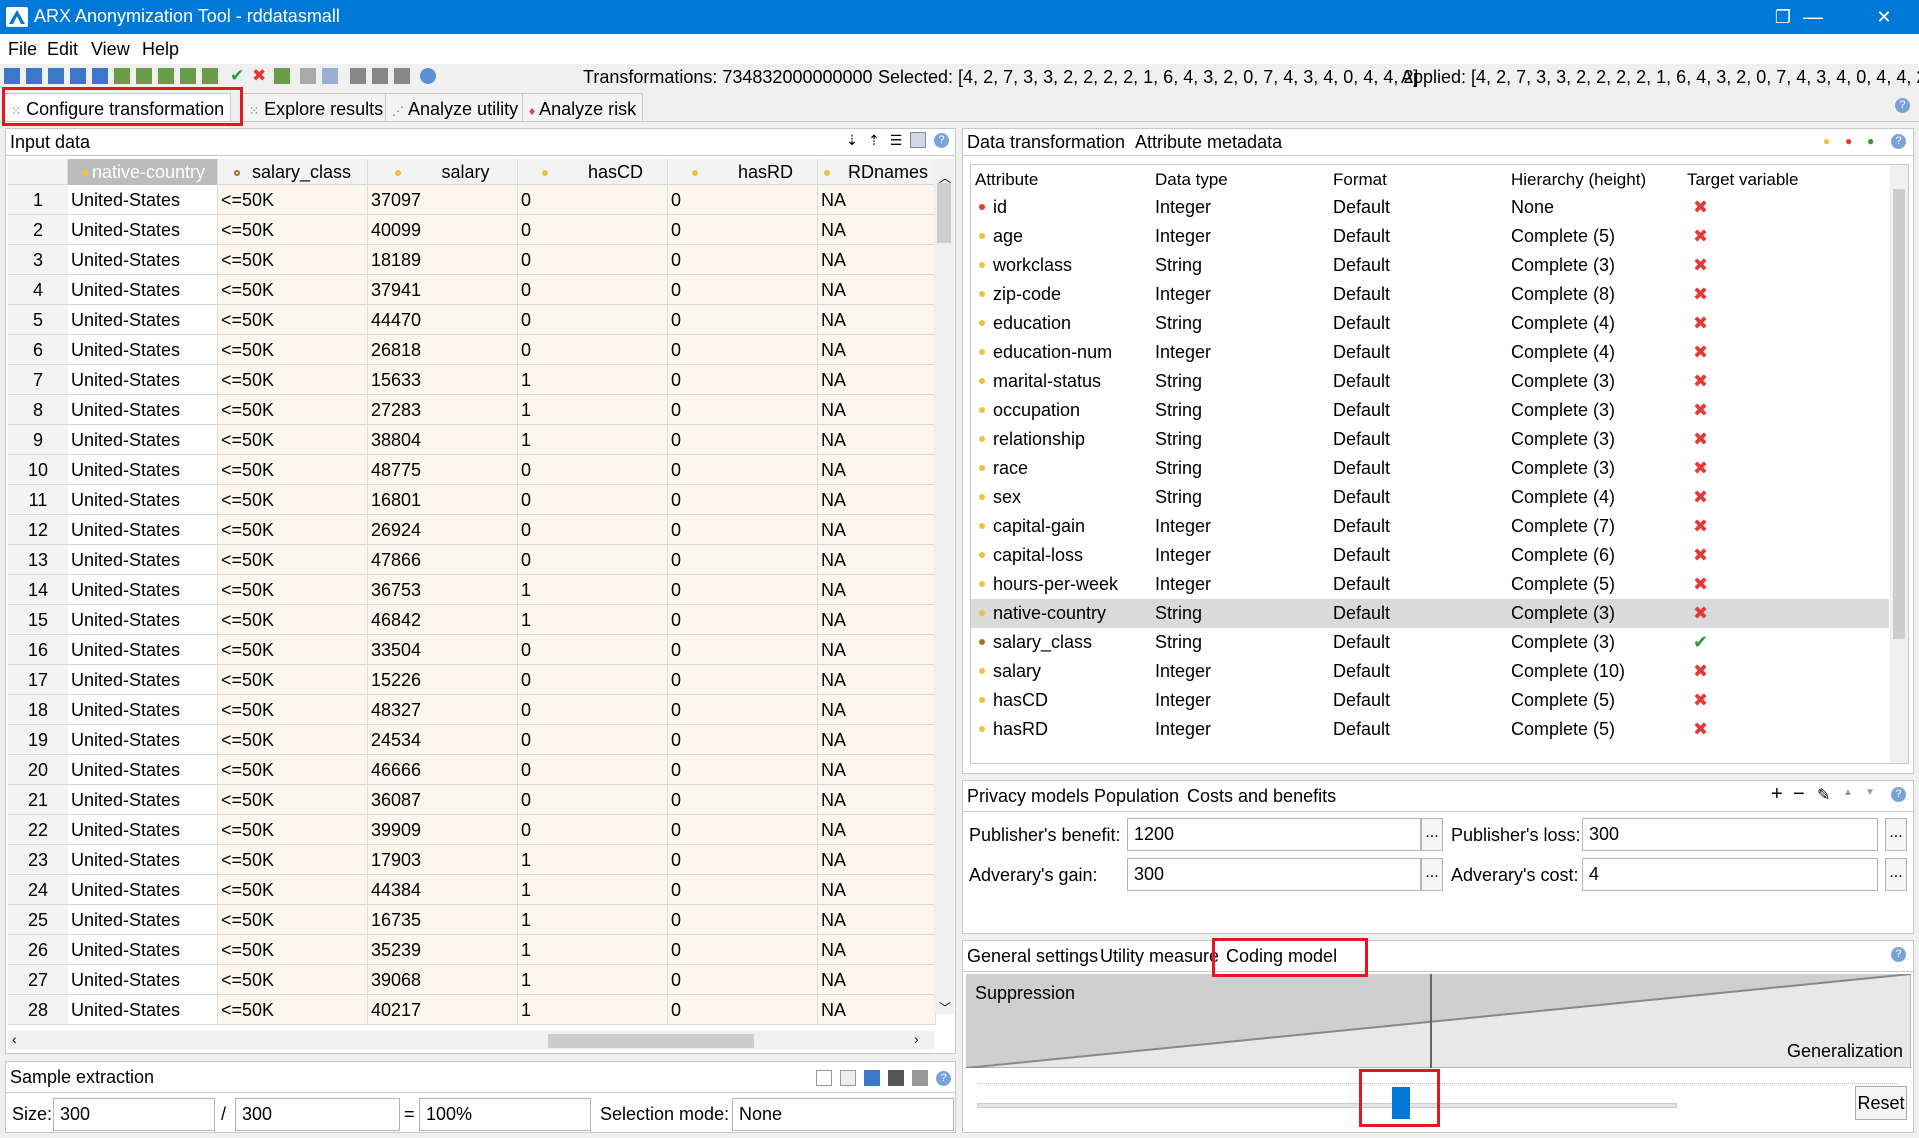 The image size is (1919, 1138). Describe the element at coordinates (472, 830) in the screenshot. I see `table-row: 22 United-States <=50K 39909 0 0 NA` at that location.